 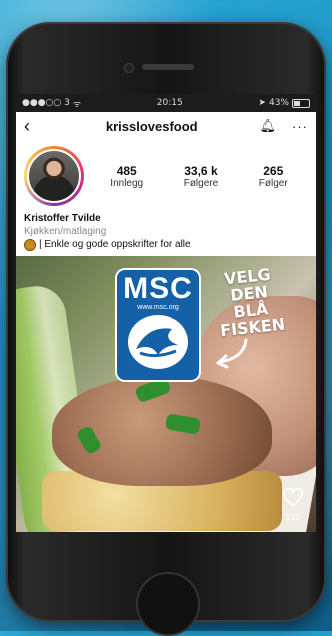 What do you see at coordinates (273, 183) in the screenshot?
I see `stat-following-label: Følger` at bounding box center [273, 183].